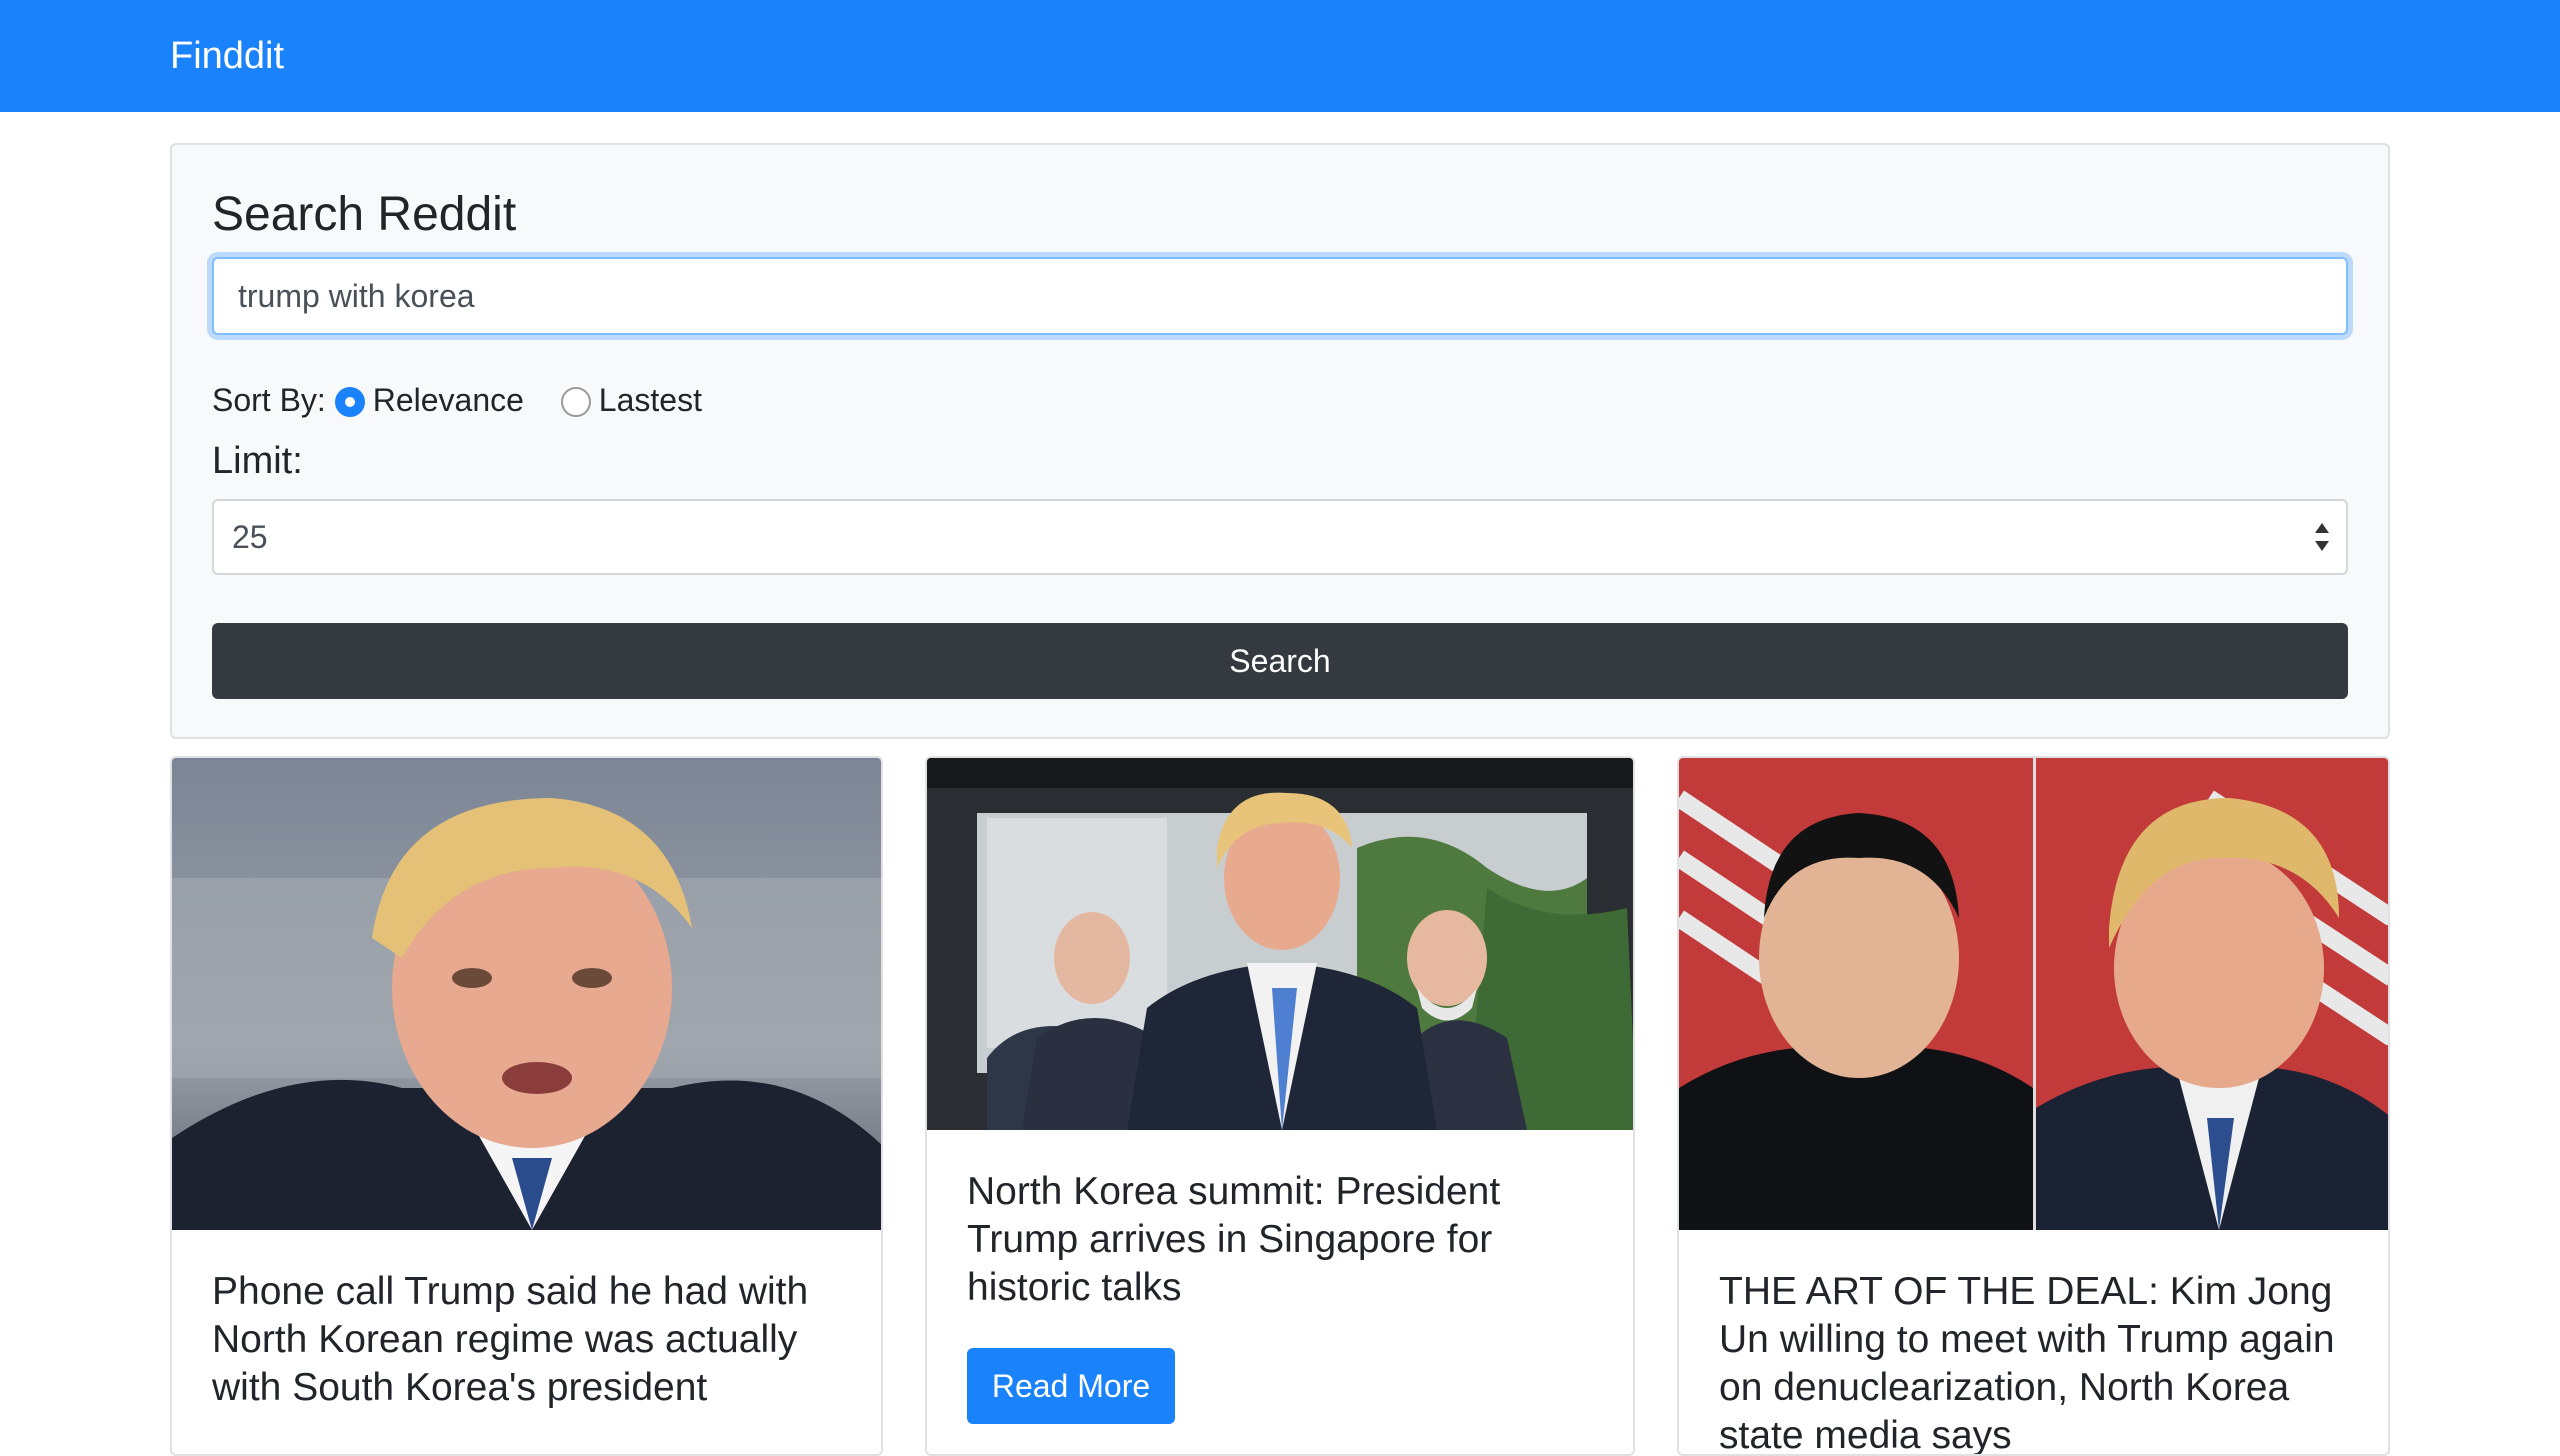 The image size is (2560, 1456). Describe the element at coordinates (1280, 661) in the screenshot. I see `search-button: Search` at that location.